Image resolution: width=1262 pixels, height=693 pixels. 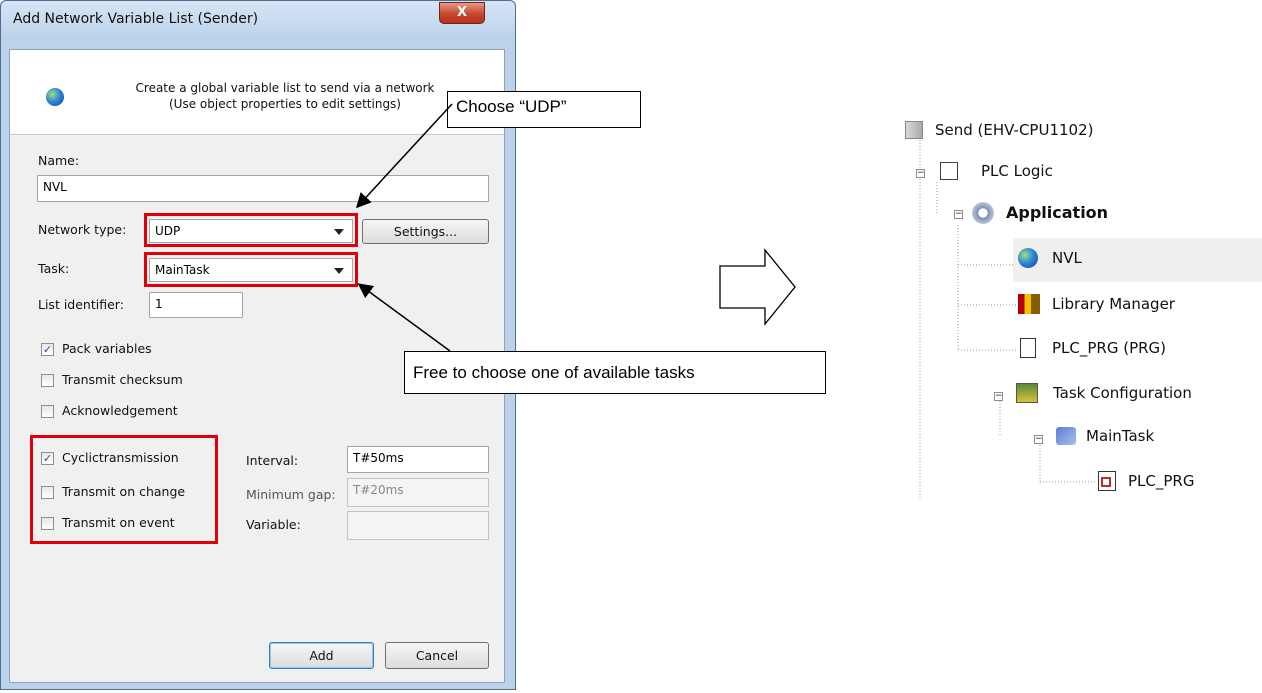 I want to click on library-books-icon, so click(x=1029, y=304).